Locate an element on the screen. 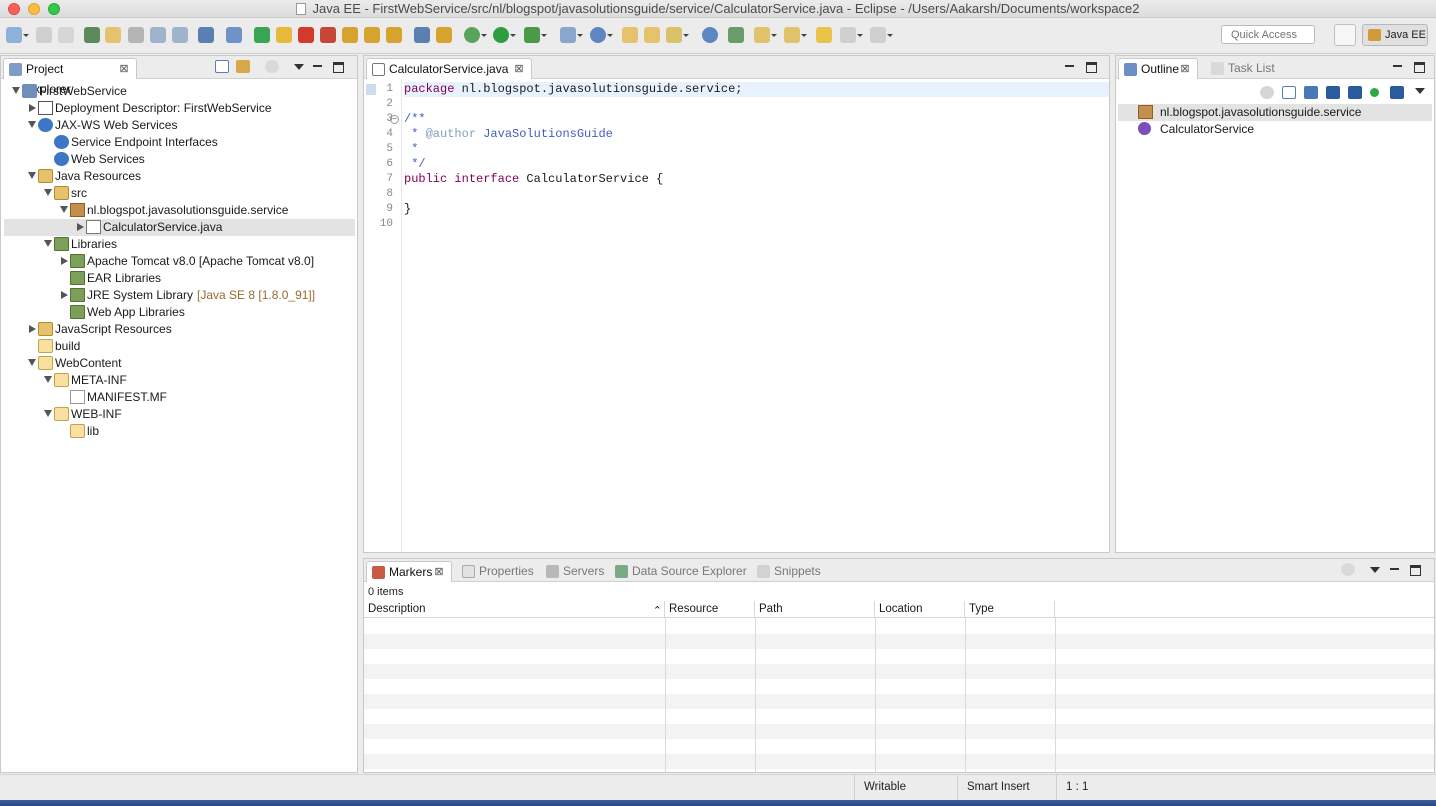 The height and width of the screenshot is (806, 1436). tree-item: JavaScript Resources is located at coordinates (179, 329).